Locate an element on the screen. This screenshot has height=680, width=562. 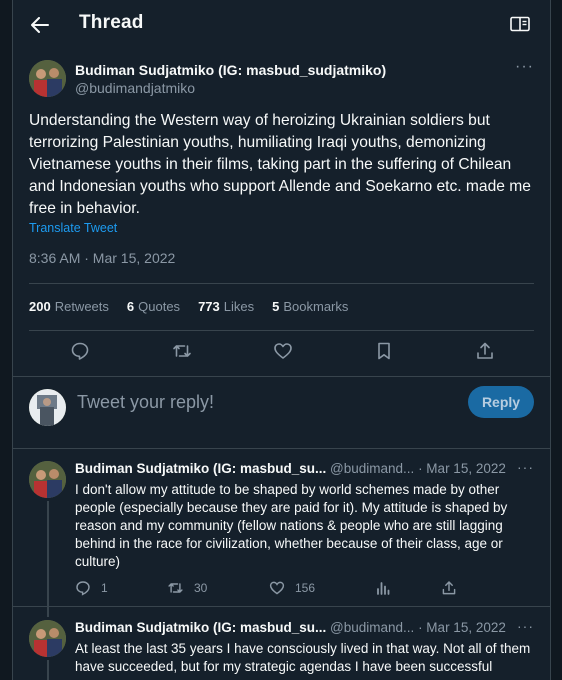
back-arrow-icon is located at coordinates (40, 25).